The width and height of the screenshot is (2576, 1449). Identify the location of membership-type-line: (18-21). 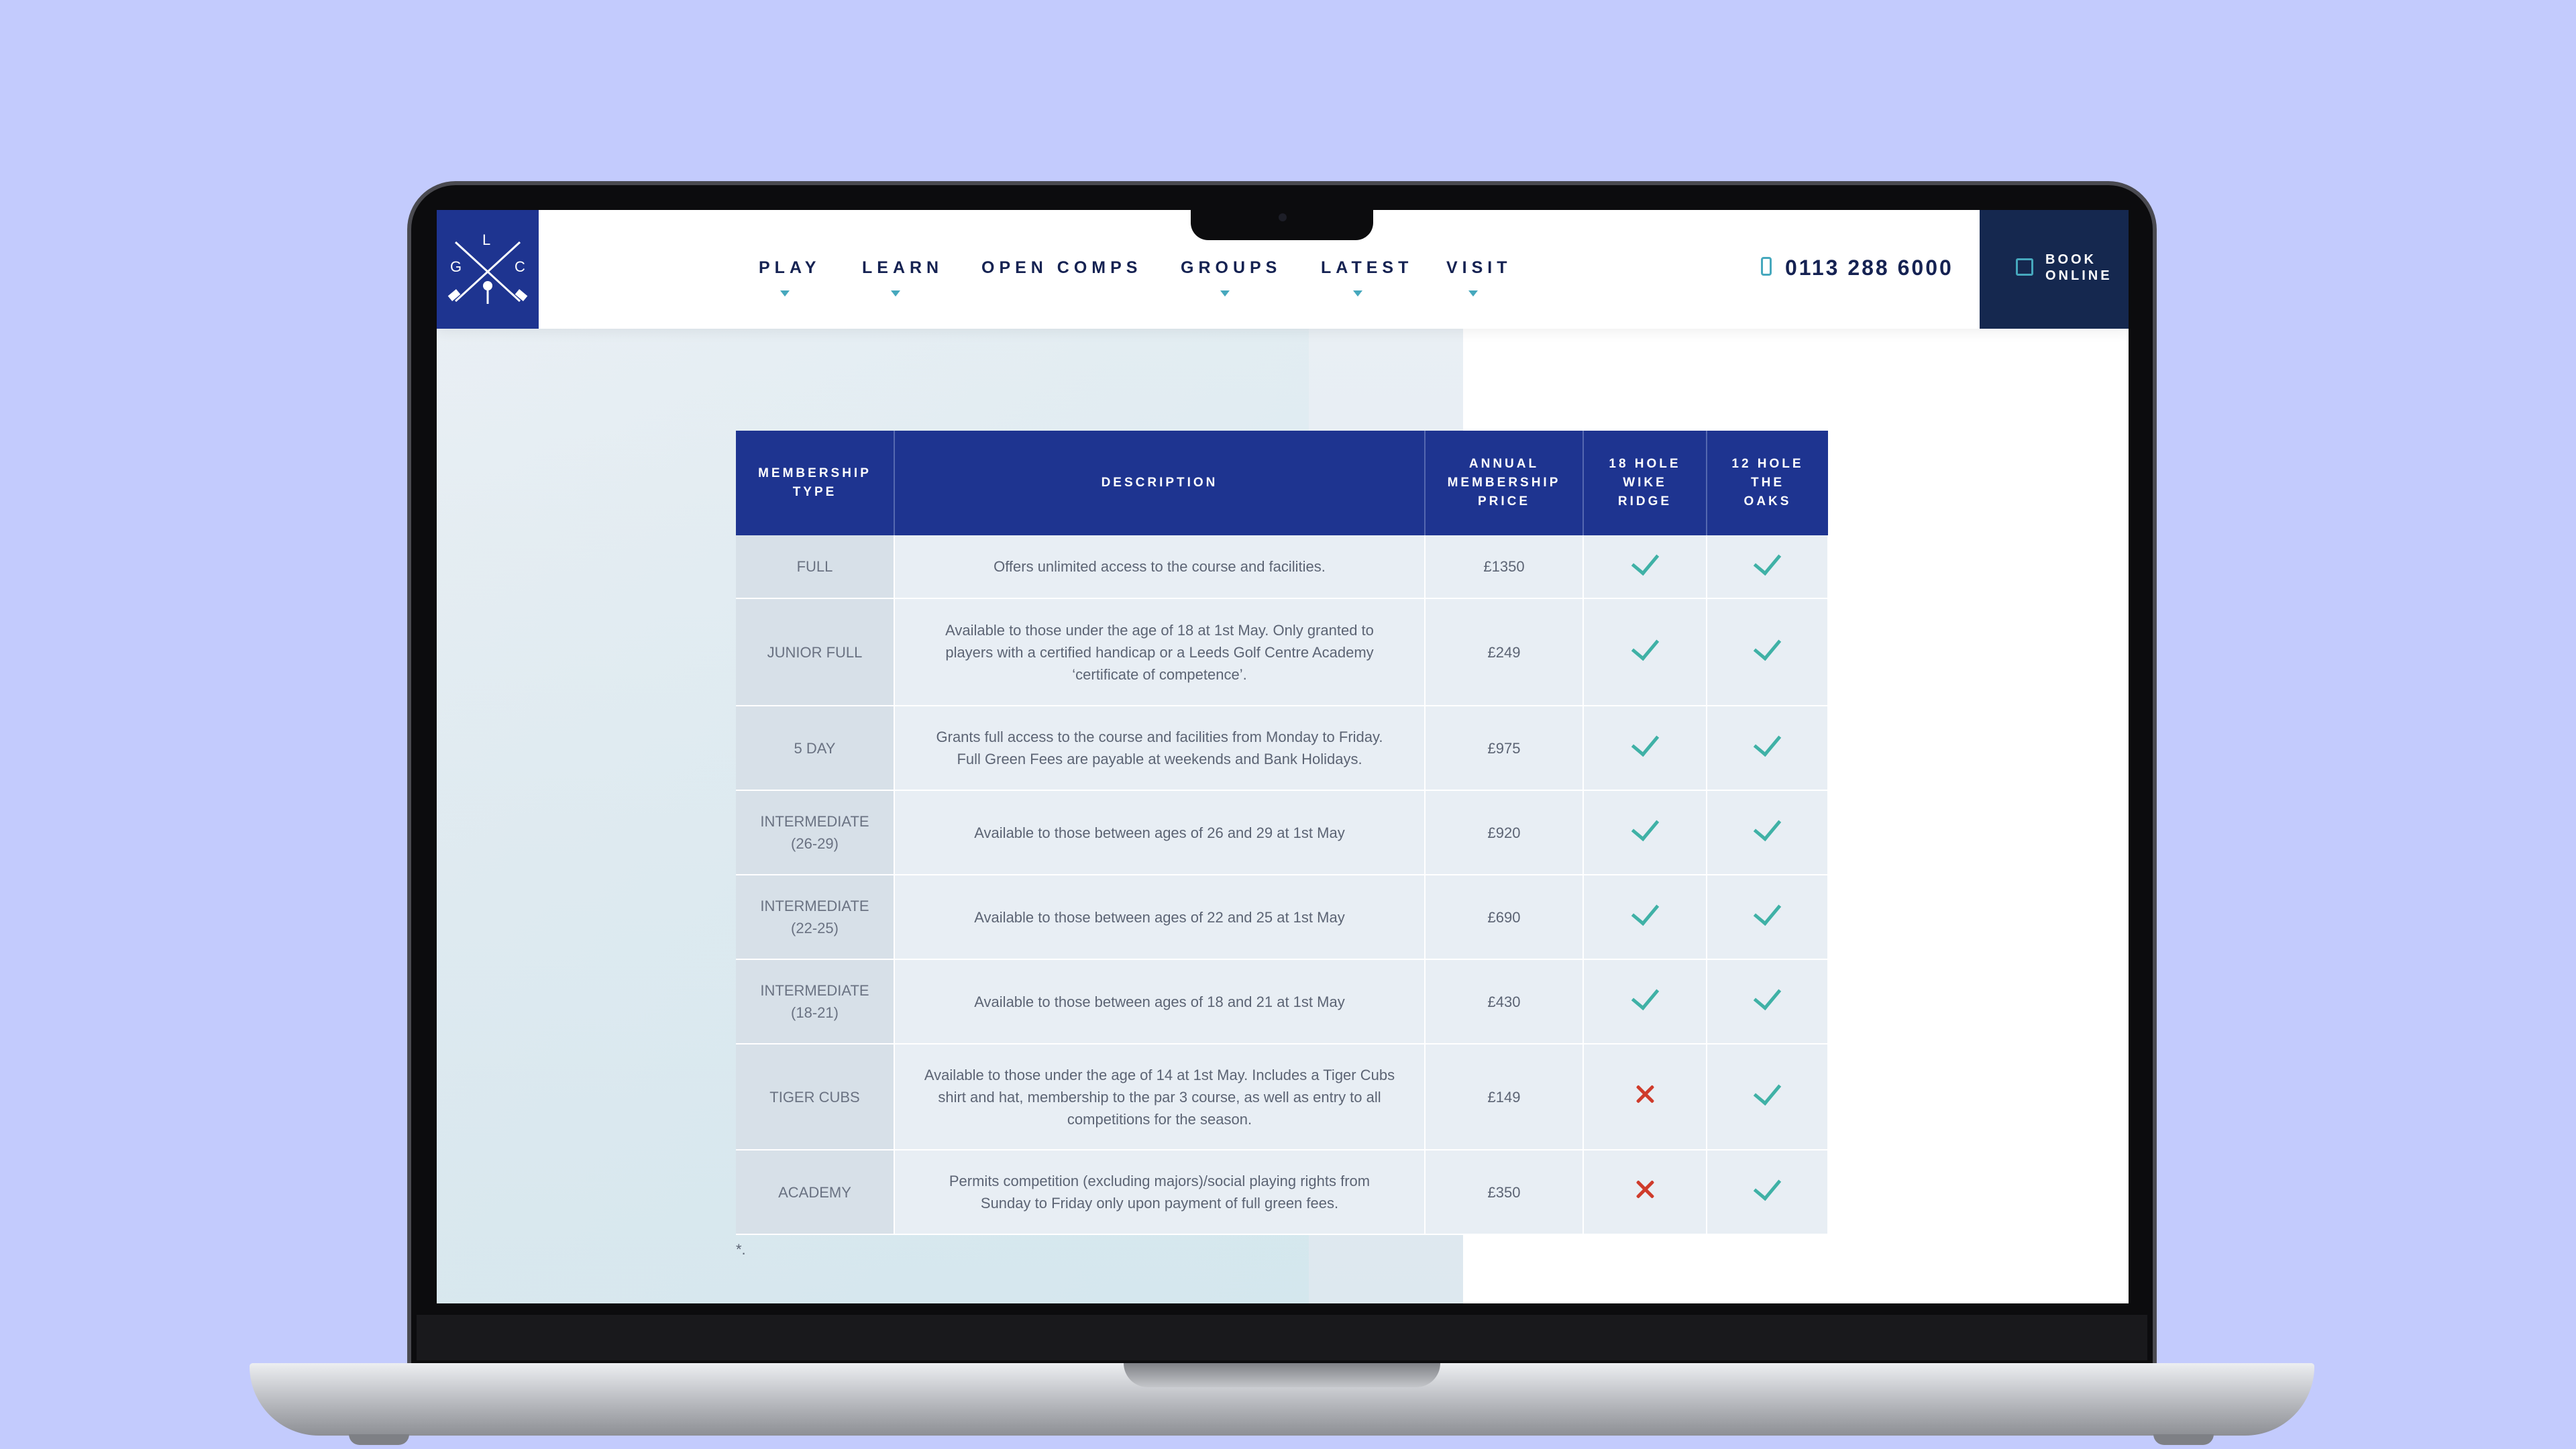
(815, 1012).